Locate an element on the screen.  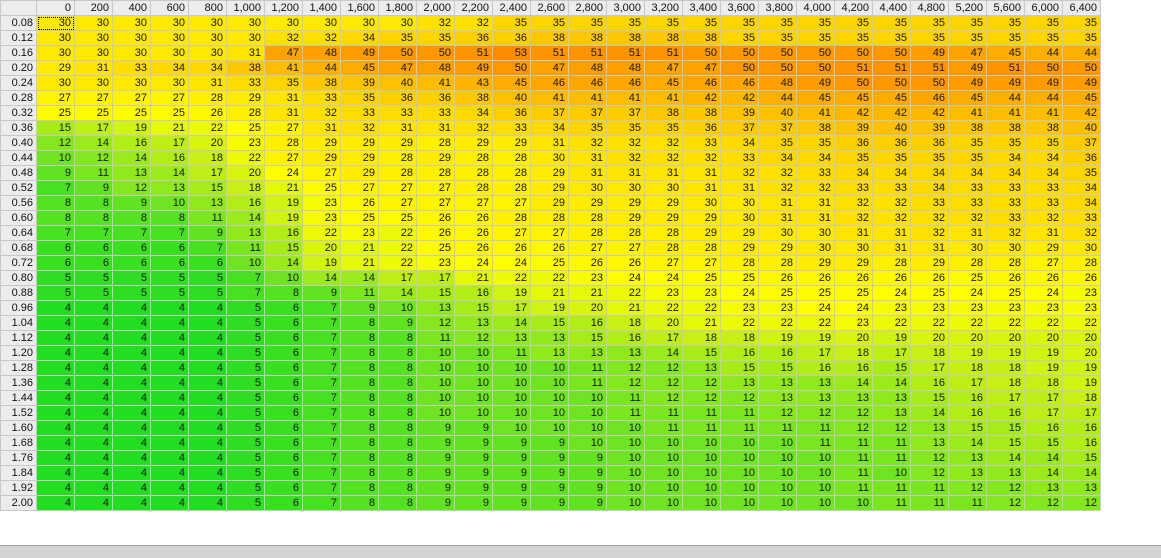
map-cell: 23 is located at coordinates (663, 293).